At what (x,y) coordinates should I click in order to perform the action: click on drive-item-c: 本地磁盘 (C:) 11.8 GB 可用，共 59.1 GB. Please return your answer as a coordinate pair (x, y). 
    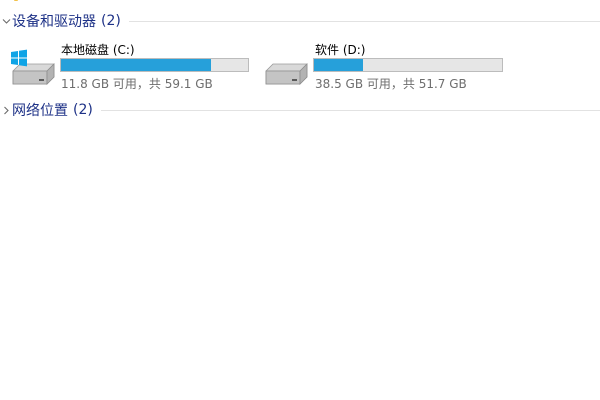
    Looking at the image, I should click on (132, 66).